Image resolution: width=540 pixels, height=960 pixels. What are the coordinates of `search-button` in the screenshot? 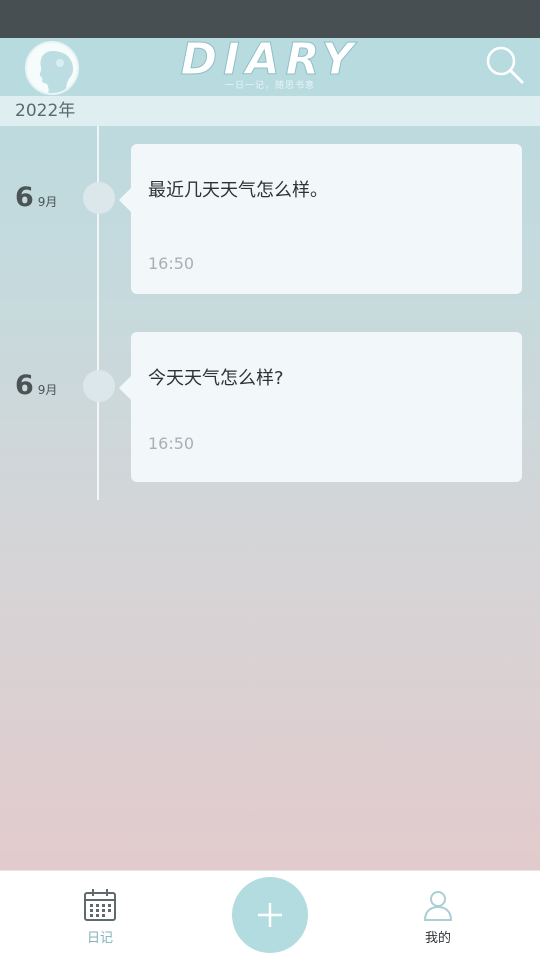 It's located at (505, 65).